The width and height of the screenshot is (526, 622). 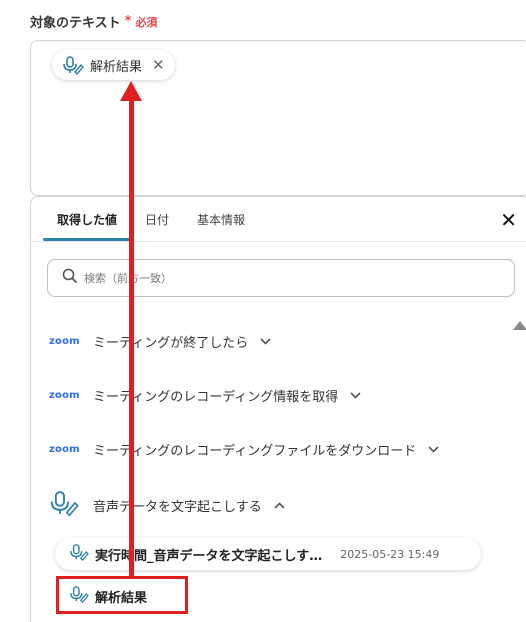 I want to click on annotation-arrow-head, so click(x=131, y=91).